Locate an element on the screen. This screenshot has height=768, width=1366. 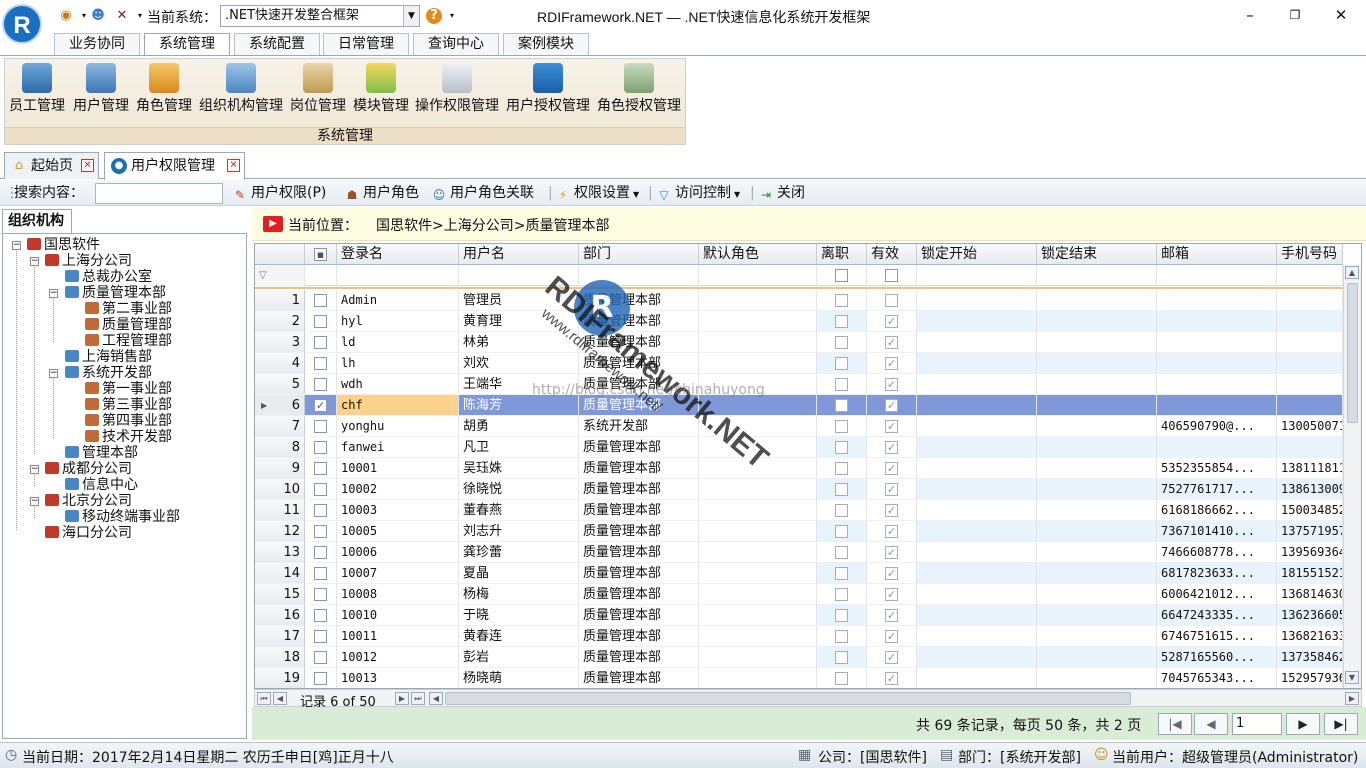
vertical-scrollbar: ▲ ▼ is located at coordinates (1352, 476).